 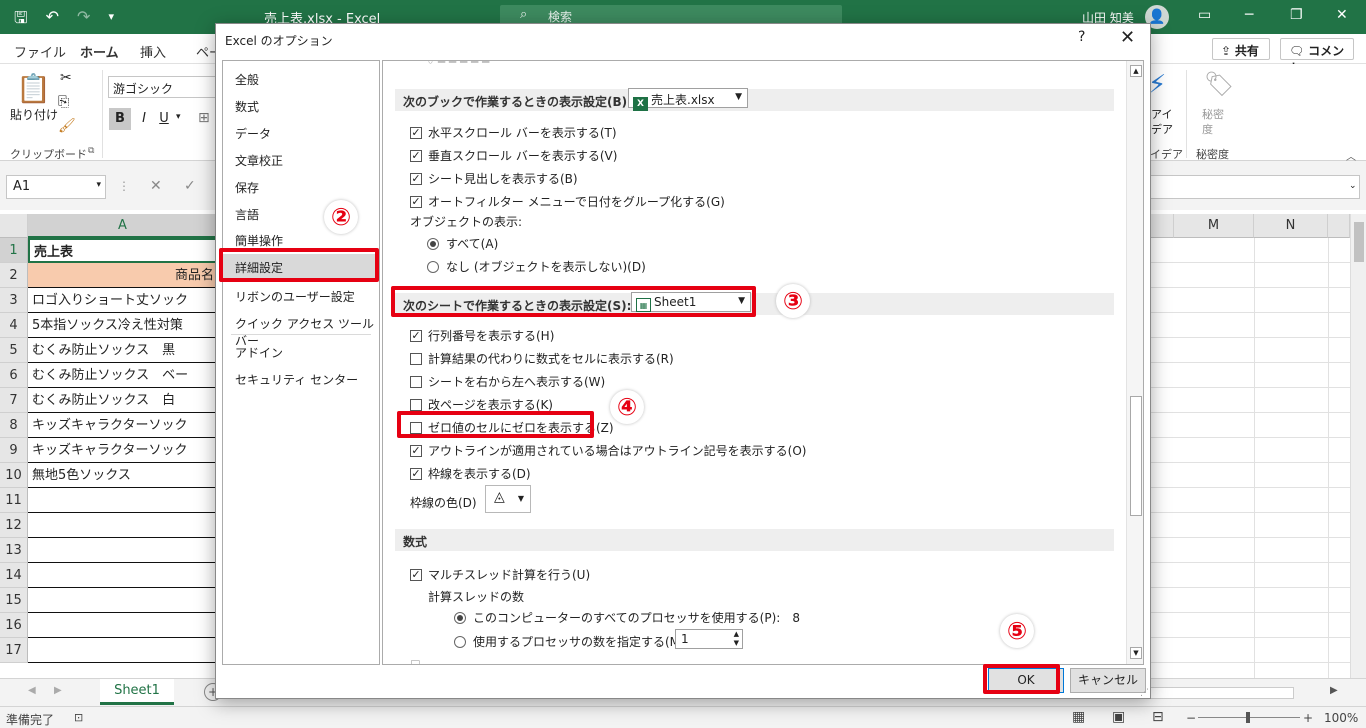 I want to click on prev-sheet-icon: ◀, so click(x=32, y=690).